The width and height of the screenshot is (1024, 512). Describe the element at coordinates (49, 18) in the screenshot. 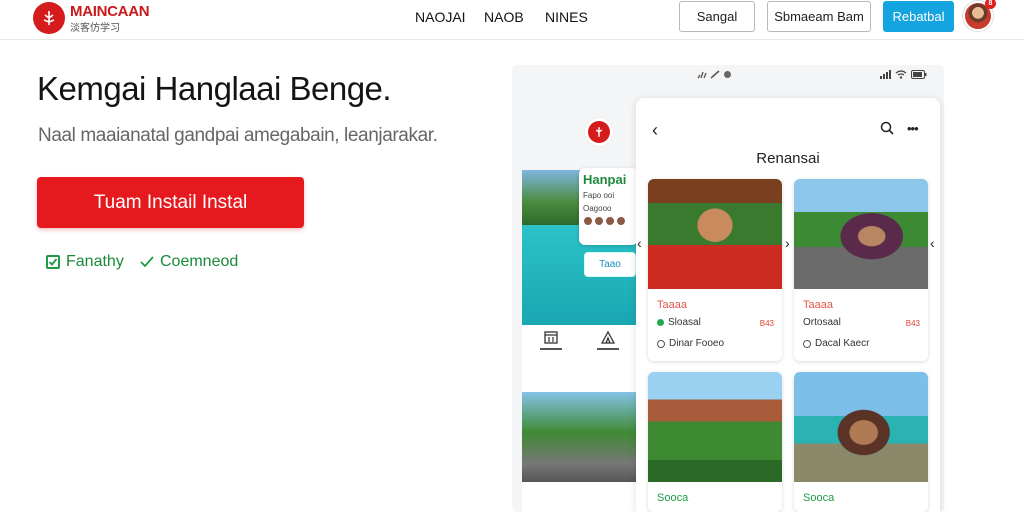

I see `brand-logo-icon` at that location.